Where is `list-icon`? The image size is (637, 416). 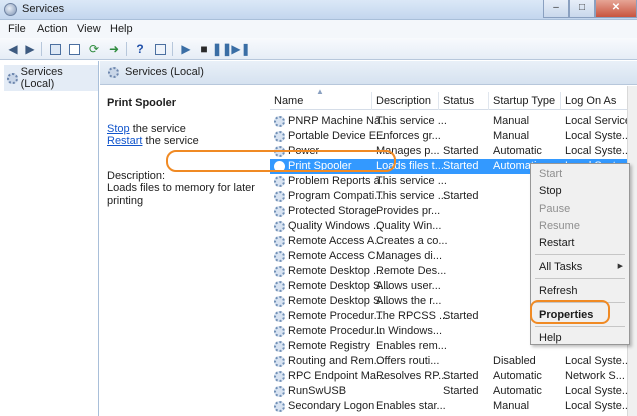 list-icon is located at coordinates (74, 49).